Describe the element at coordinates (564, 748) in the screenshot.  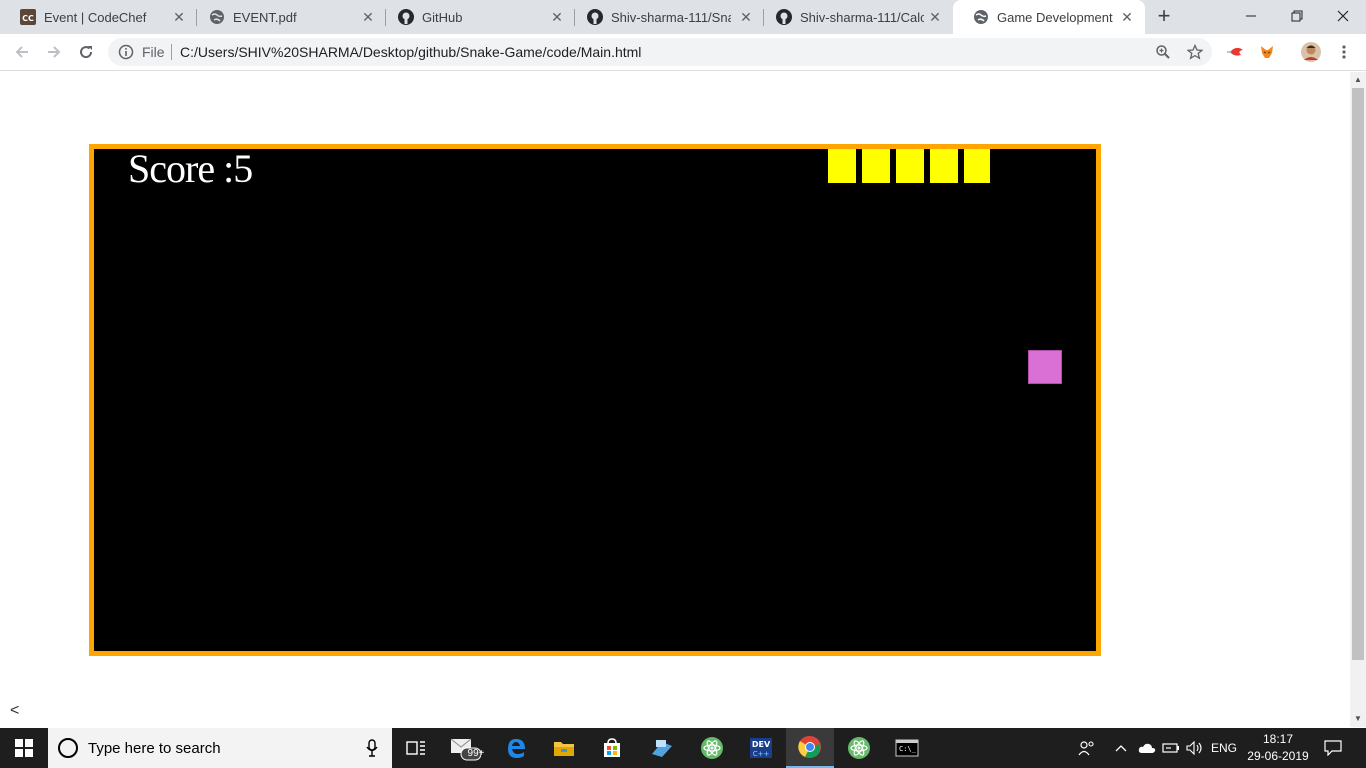
I see `file-explorer-icon` at that location.